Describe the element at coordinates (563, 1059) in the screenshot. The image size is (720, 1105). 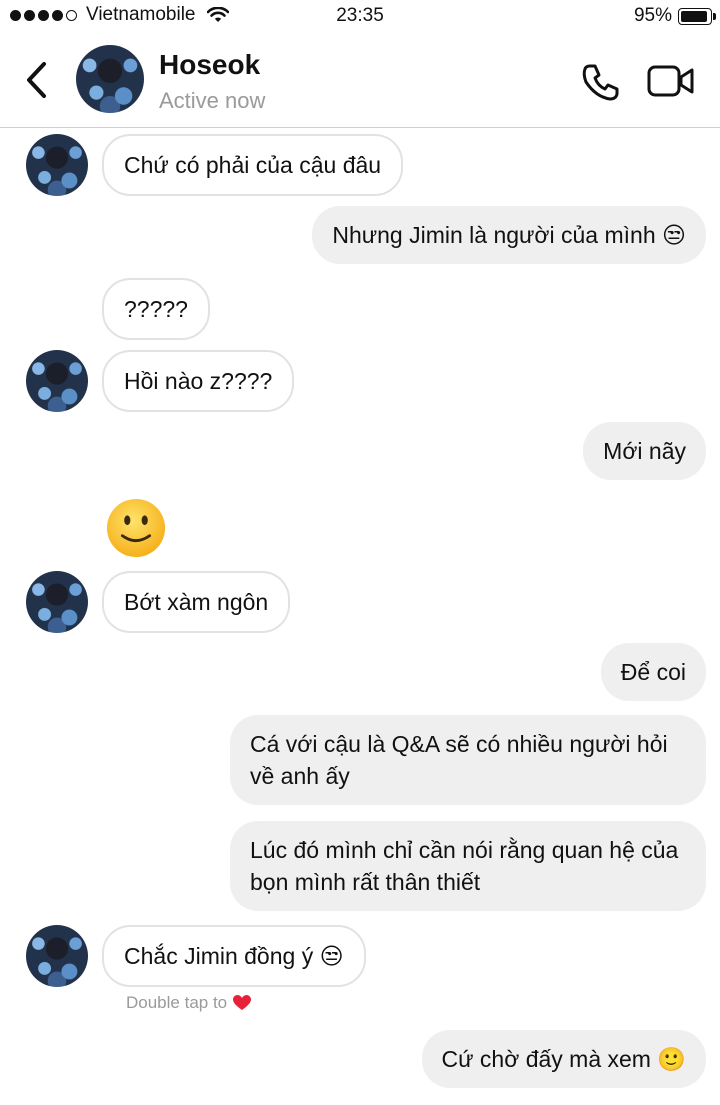
I see `message-bubble-outgoing: Cứ chờ đấy mà xem 🙂` at that location.